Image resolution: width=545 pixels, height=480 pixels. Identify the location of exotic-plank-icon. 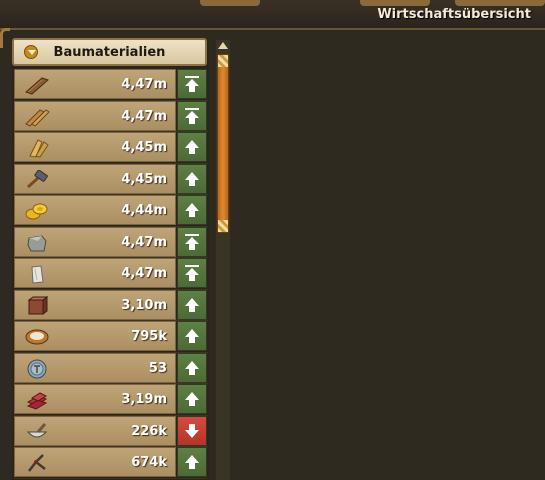
(37, 148).